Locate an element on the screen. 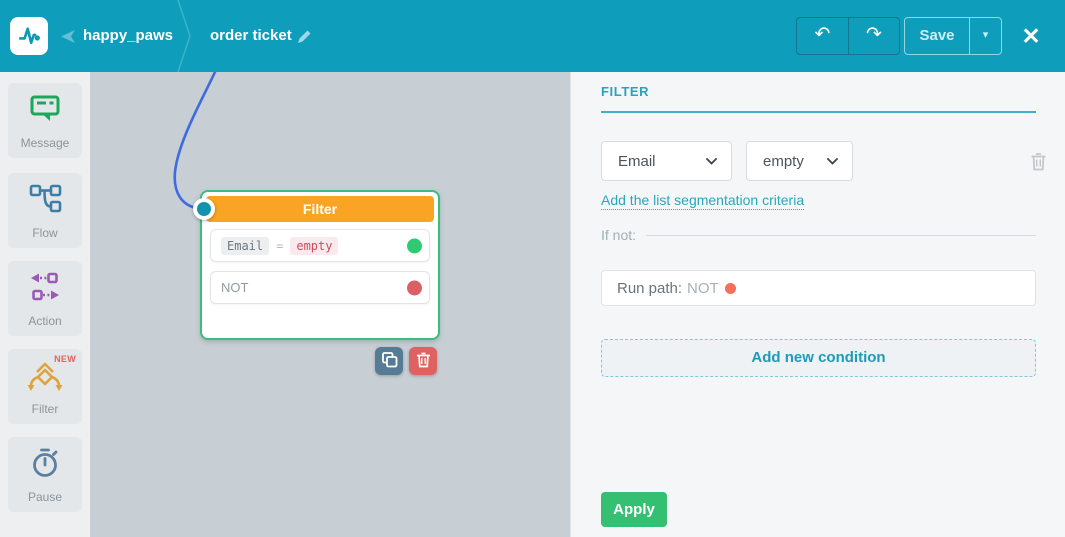 The width and height of the screenshot is (1065, 537). condition-operator: = is located at coordinates (280, 245).